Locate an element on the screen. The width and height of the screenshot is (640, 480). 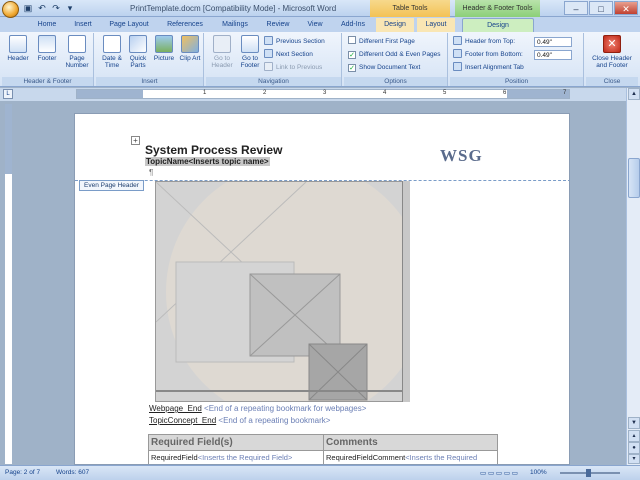
different-odd-even-checkbox: ✓ Different Odd & Even Pages is located at coordinates (394, 54).